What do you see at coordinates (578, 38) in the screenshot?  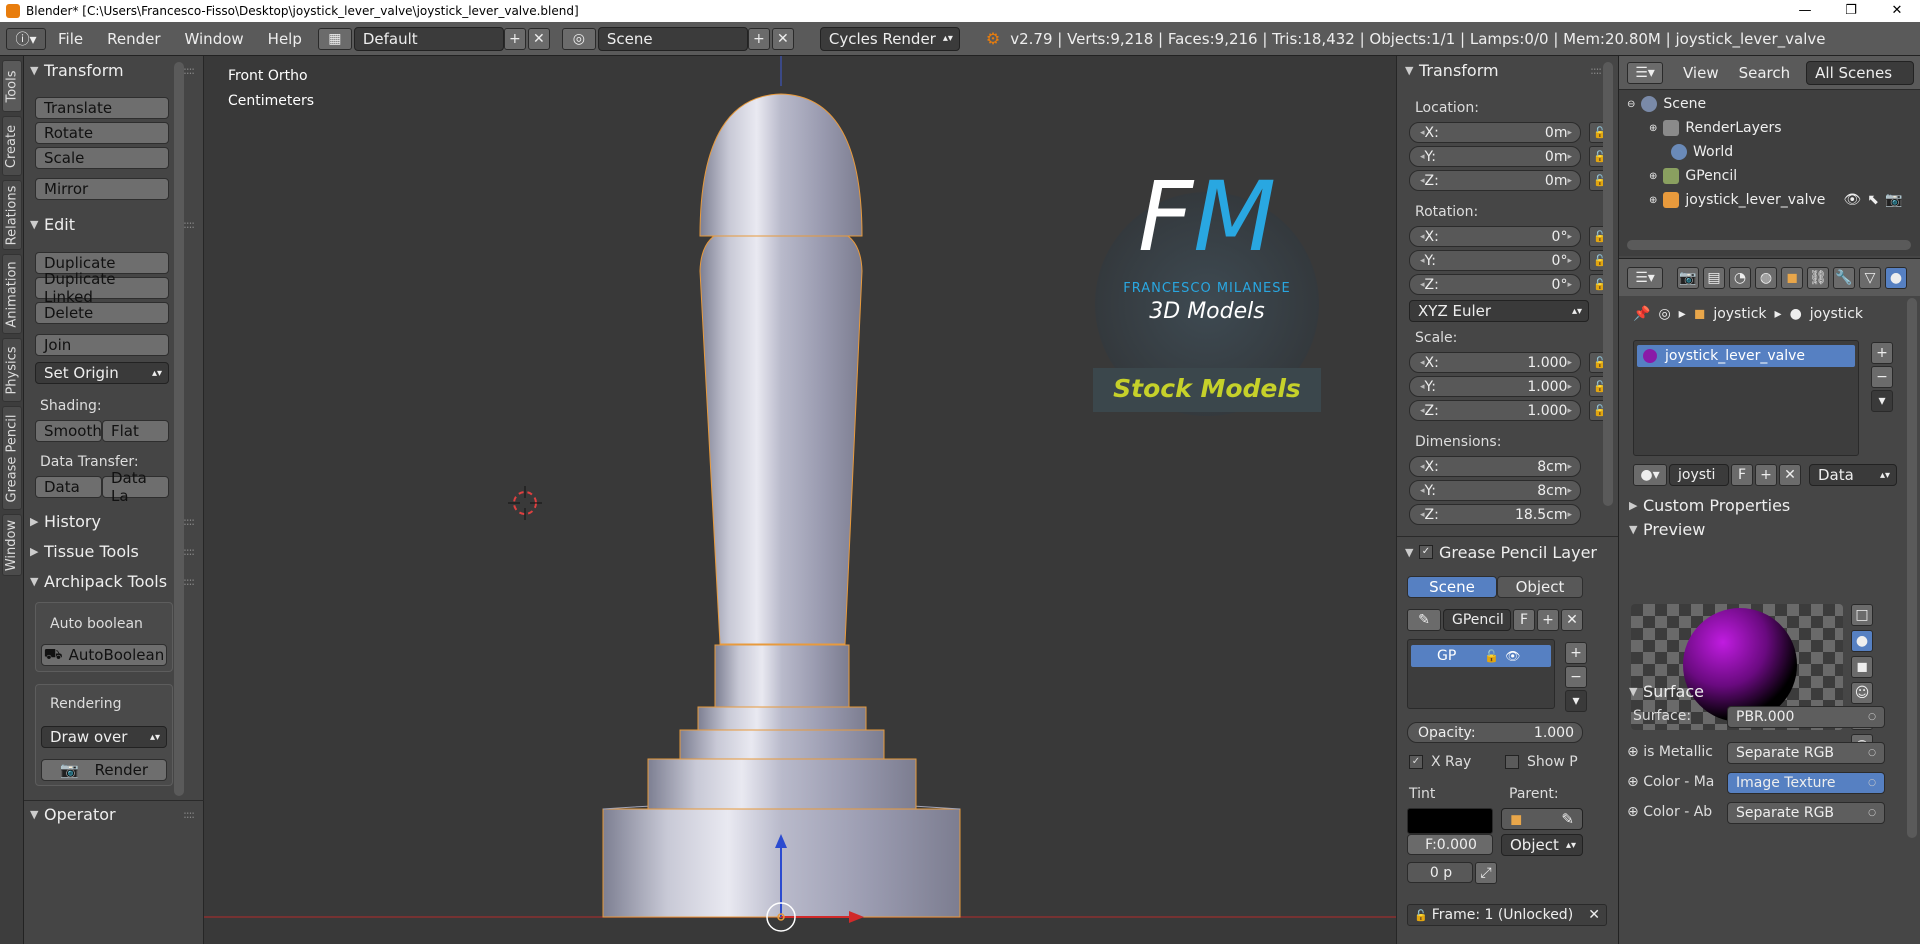 I see `scene-selector-icon: ◎` at bounding box center [578, 38].